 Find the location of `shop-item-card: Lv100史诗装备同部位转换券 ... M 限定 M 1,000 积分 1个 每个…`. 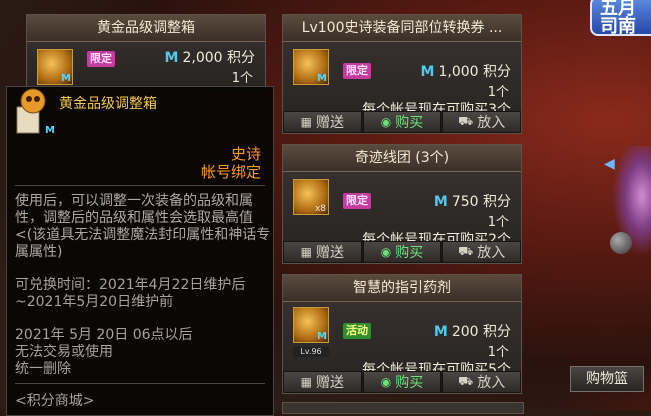

shop-item-card: Lv100史诗装备同部位转换券 ... M 限定 M 1,000 积分 1个 每个… is located at coordinates (402, 74).